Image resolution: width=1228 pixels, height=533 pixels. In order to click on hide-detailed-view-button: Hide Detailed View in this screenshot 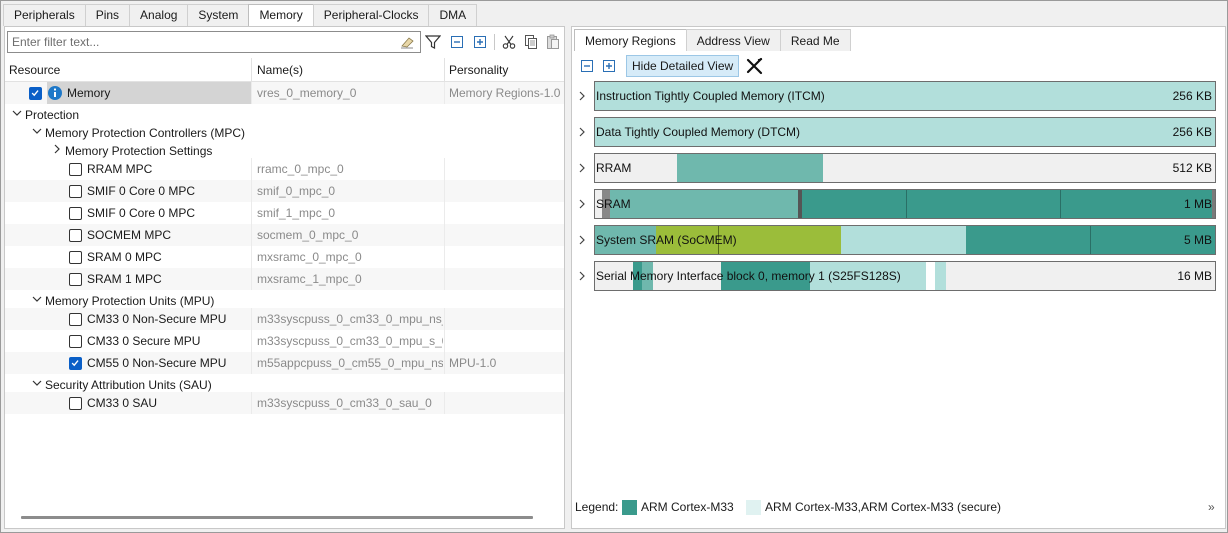, I will do `click(683, 66)`.